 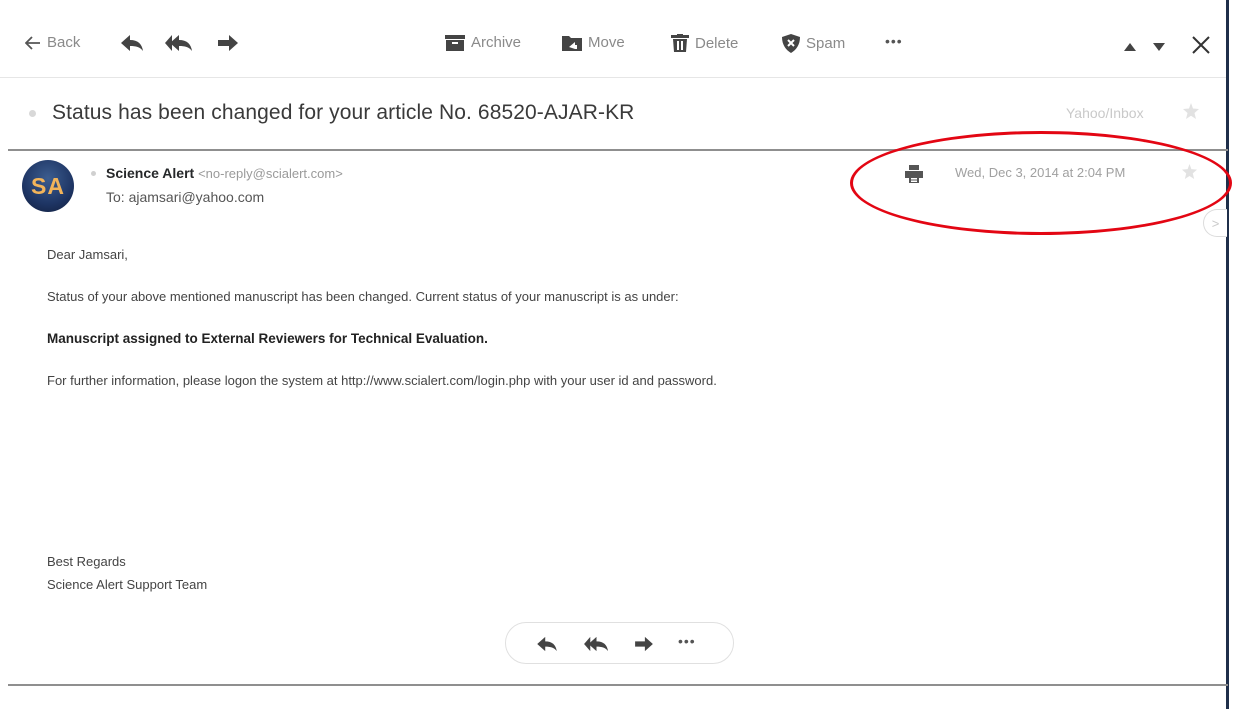 I want to click on move-button: Move, so click(x=593, y=42).